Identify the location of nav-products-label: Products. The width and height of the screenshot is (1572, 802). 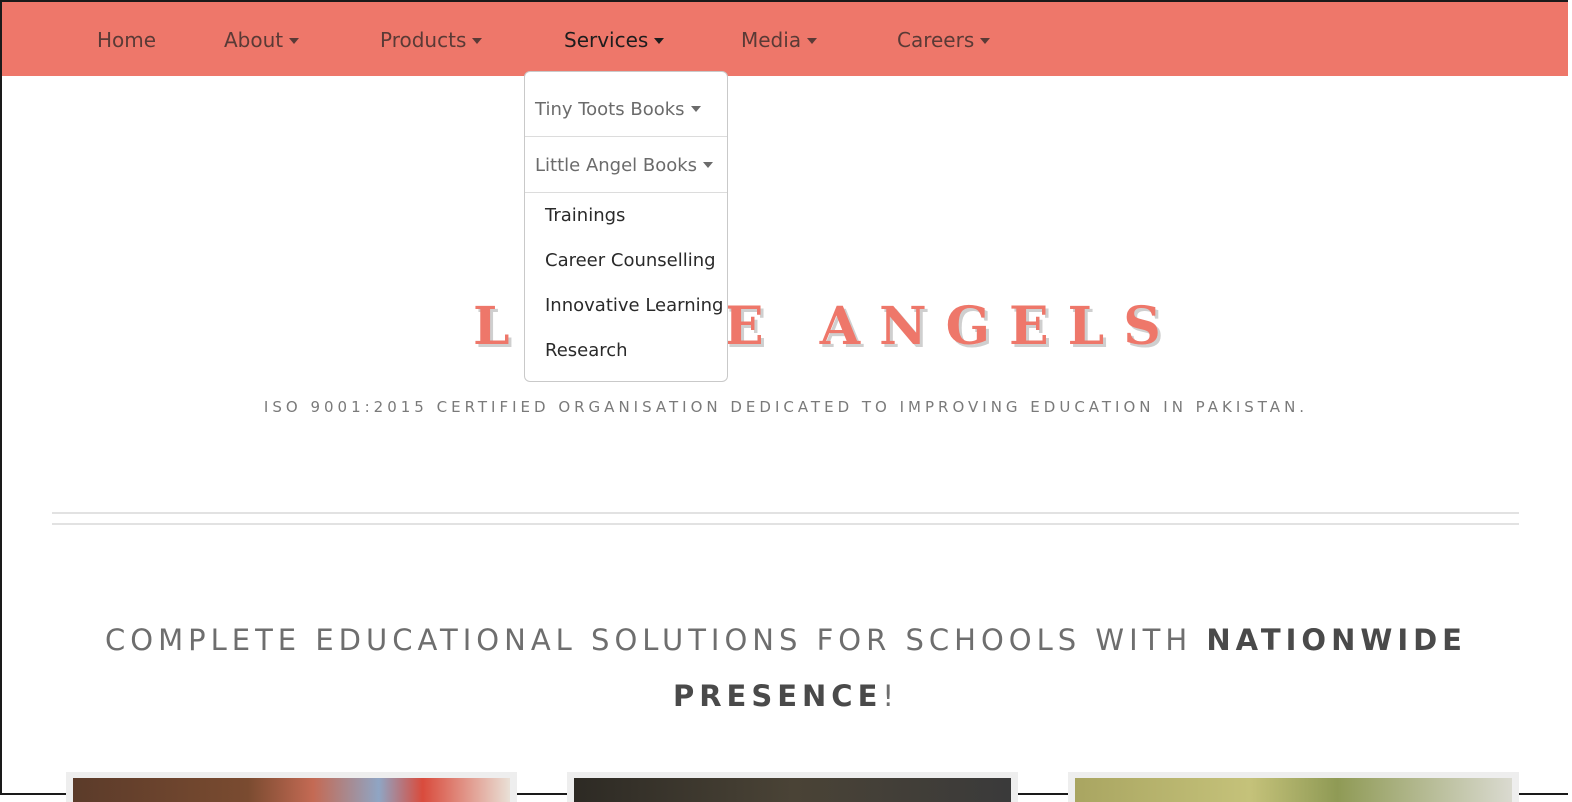
(423, 40).